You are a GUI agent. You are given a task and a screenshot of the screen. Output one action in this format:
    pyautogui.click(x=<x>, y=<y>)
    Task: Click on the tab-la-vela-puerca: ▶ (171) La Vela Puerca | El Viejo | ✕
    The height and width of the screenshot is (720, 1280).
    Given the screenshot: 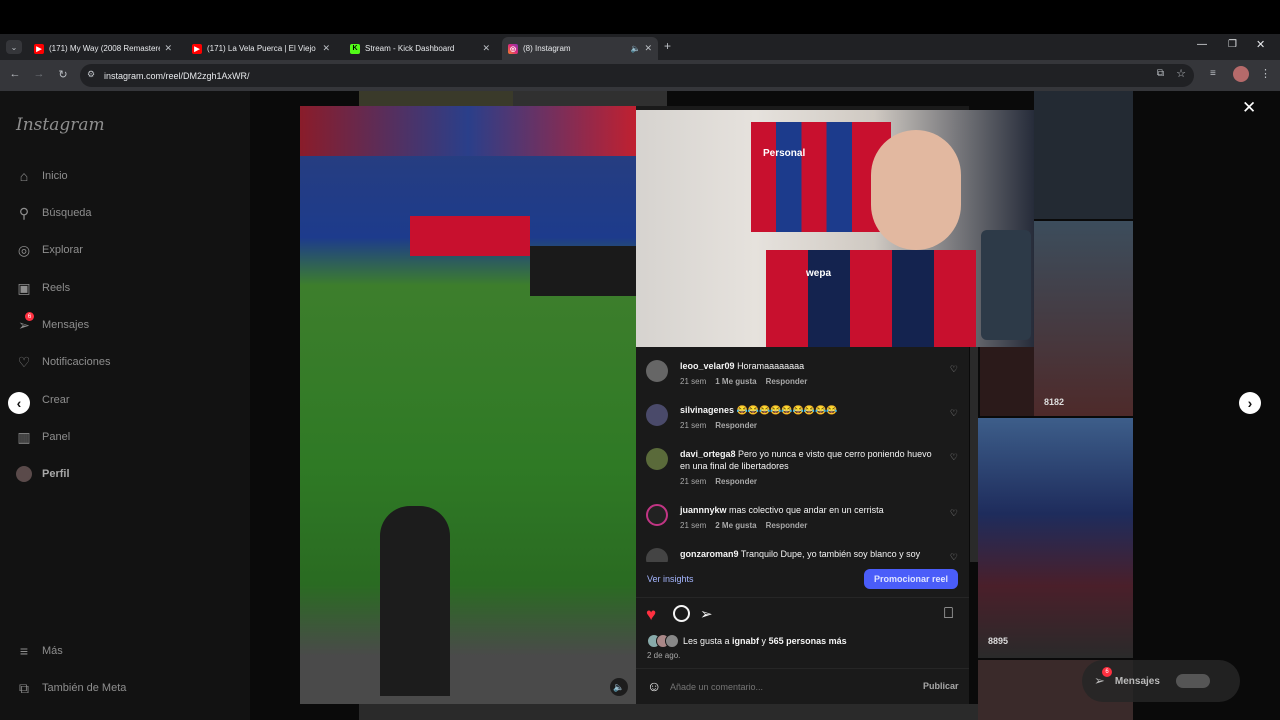 What is the action you would take?
    pyautogui.click(x=261, y=48)
    